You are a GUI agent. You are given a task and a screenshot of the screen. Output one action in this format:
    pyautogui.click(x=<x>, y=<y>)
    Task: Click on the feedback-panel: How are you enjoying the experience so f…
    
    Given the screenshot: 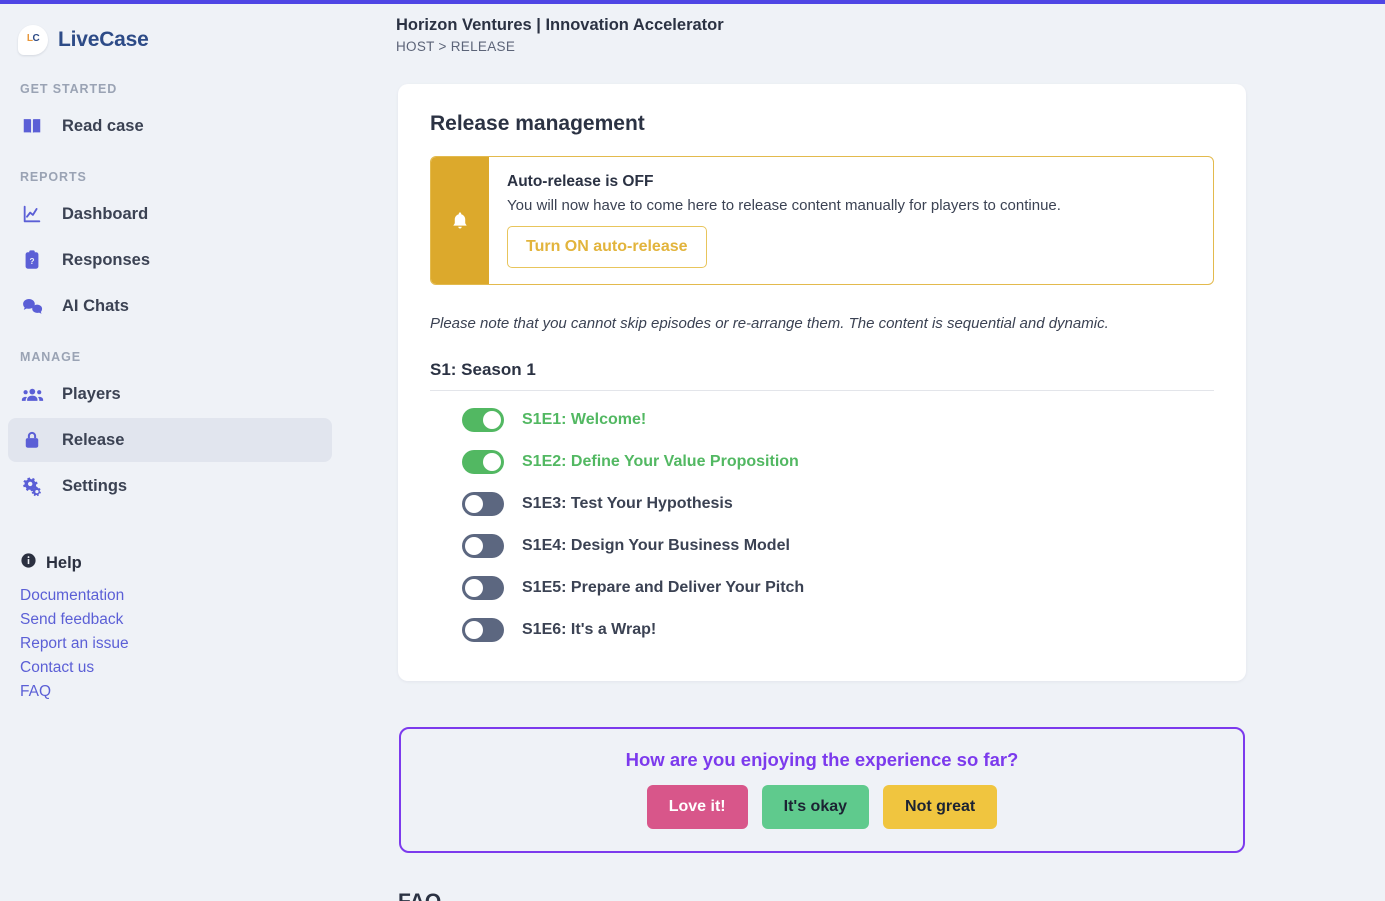 What is the action you would take?
    pyautogui.click(x=822, y=790)
    